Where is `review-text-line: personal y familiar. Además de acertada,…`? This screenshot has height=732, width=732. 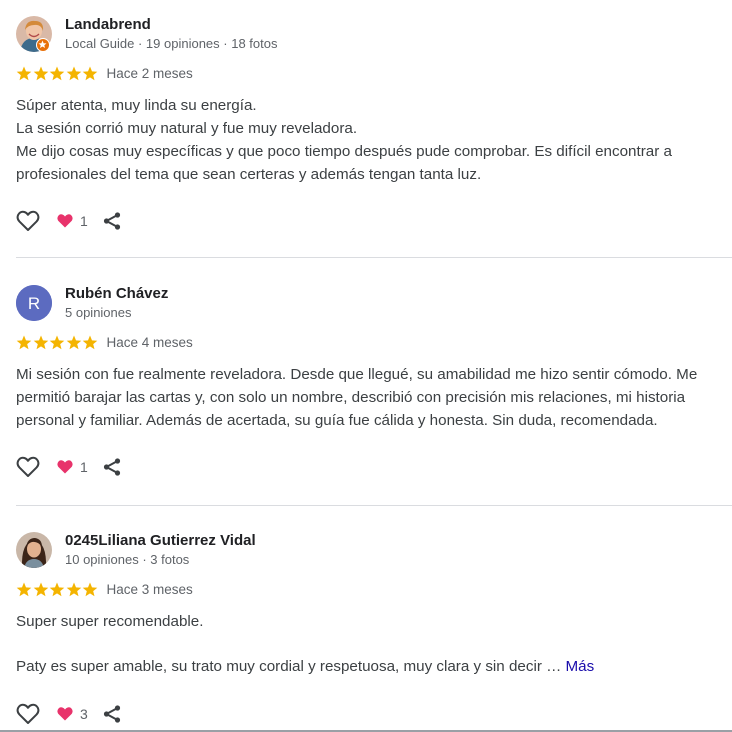 review-text-line: personal y familiar. Además de acertada,… is located at coordinates (337, 420).